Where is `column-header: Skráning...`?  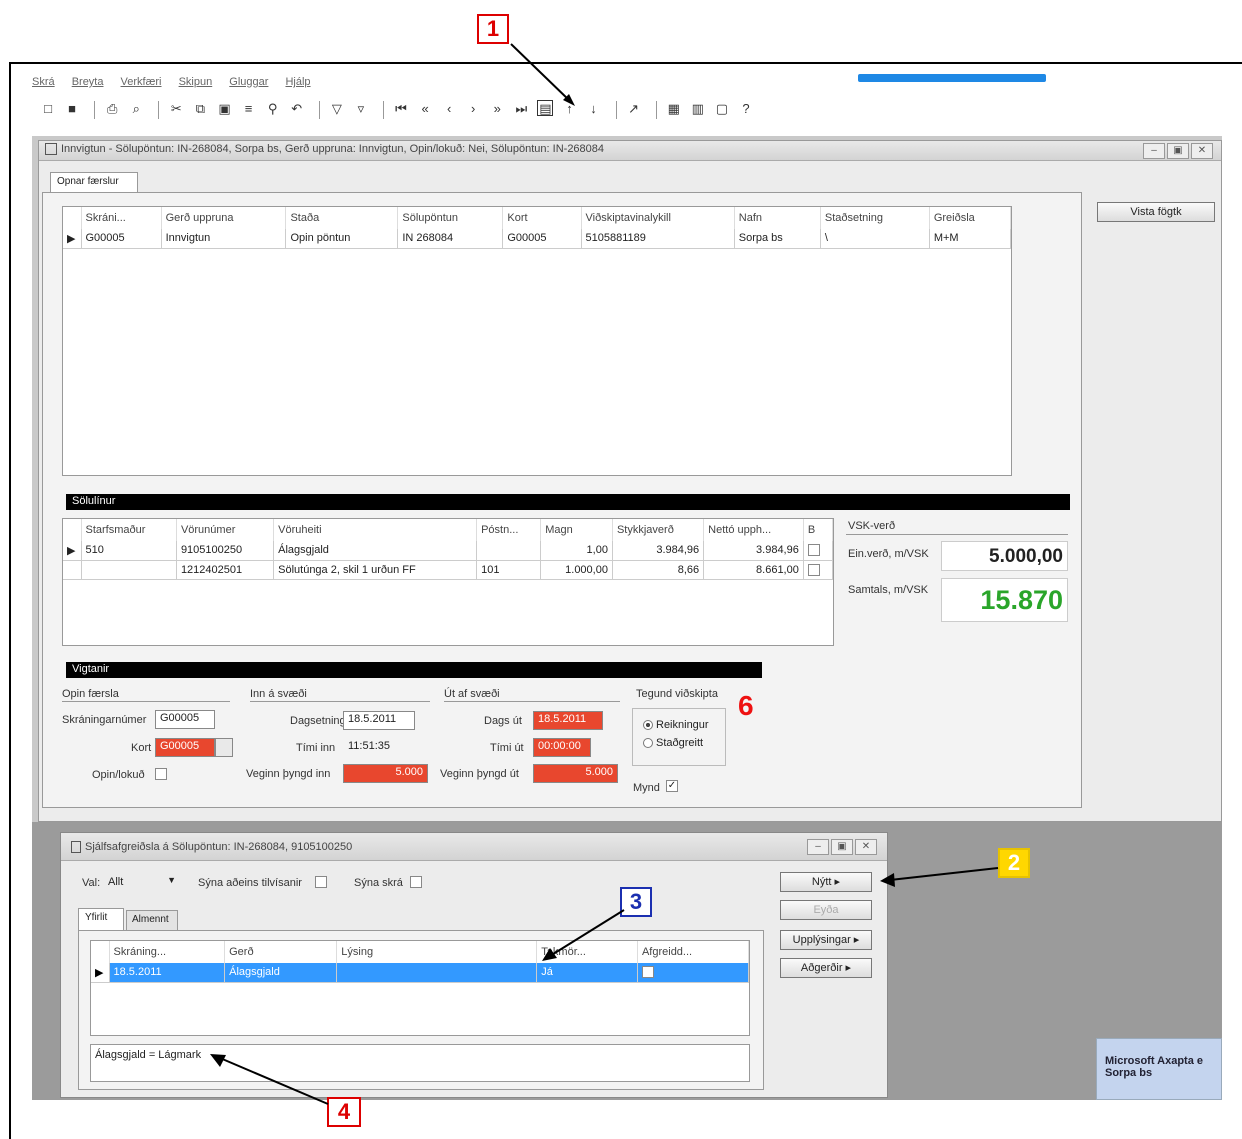
column-header: Skráning... is located at coordinates (167, 952).